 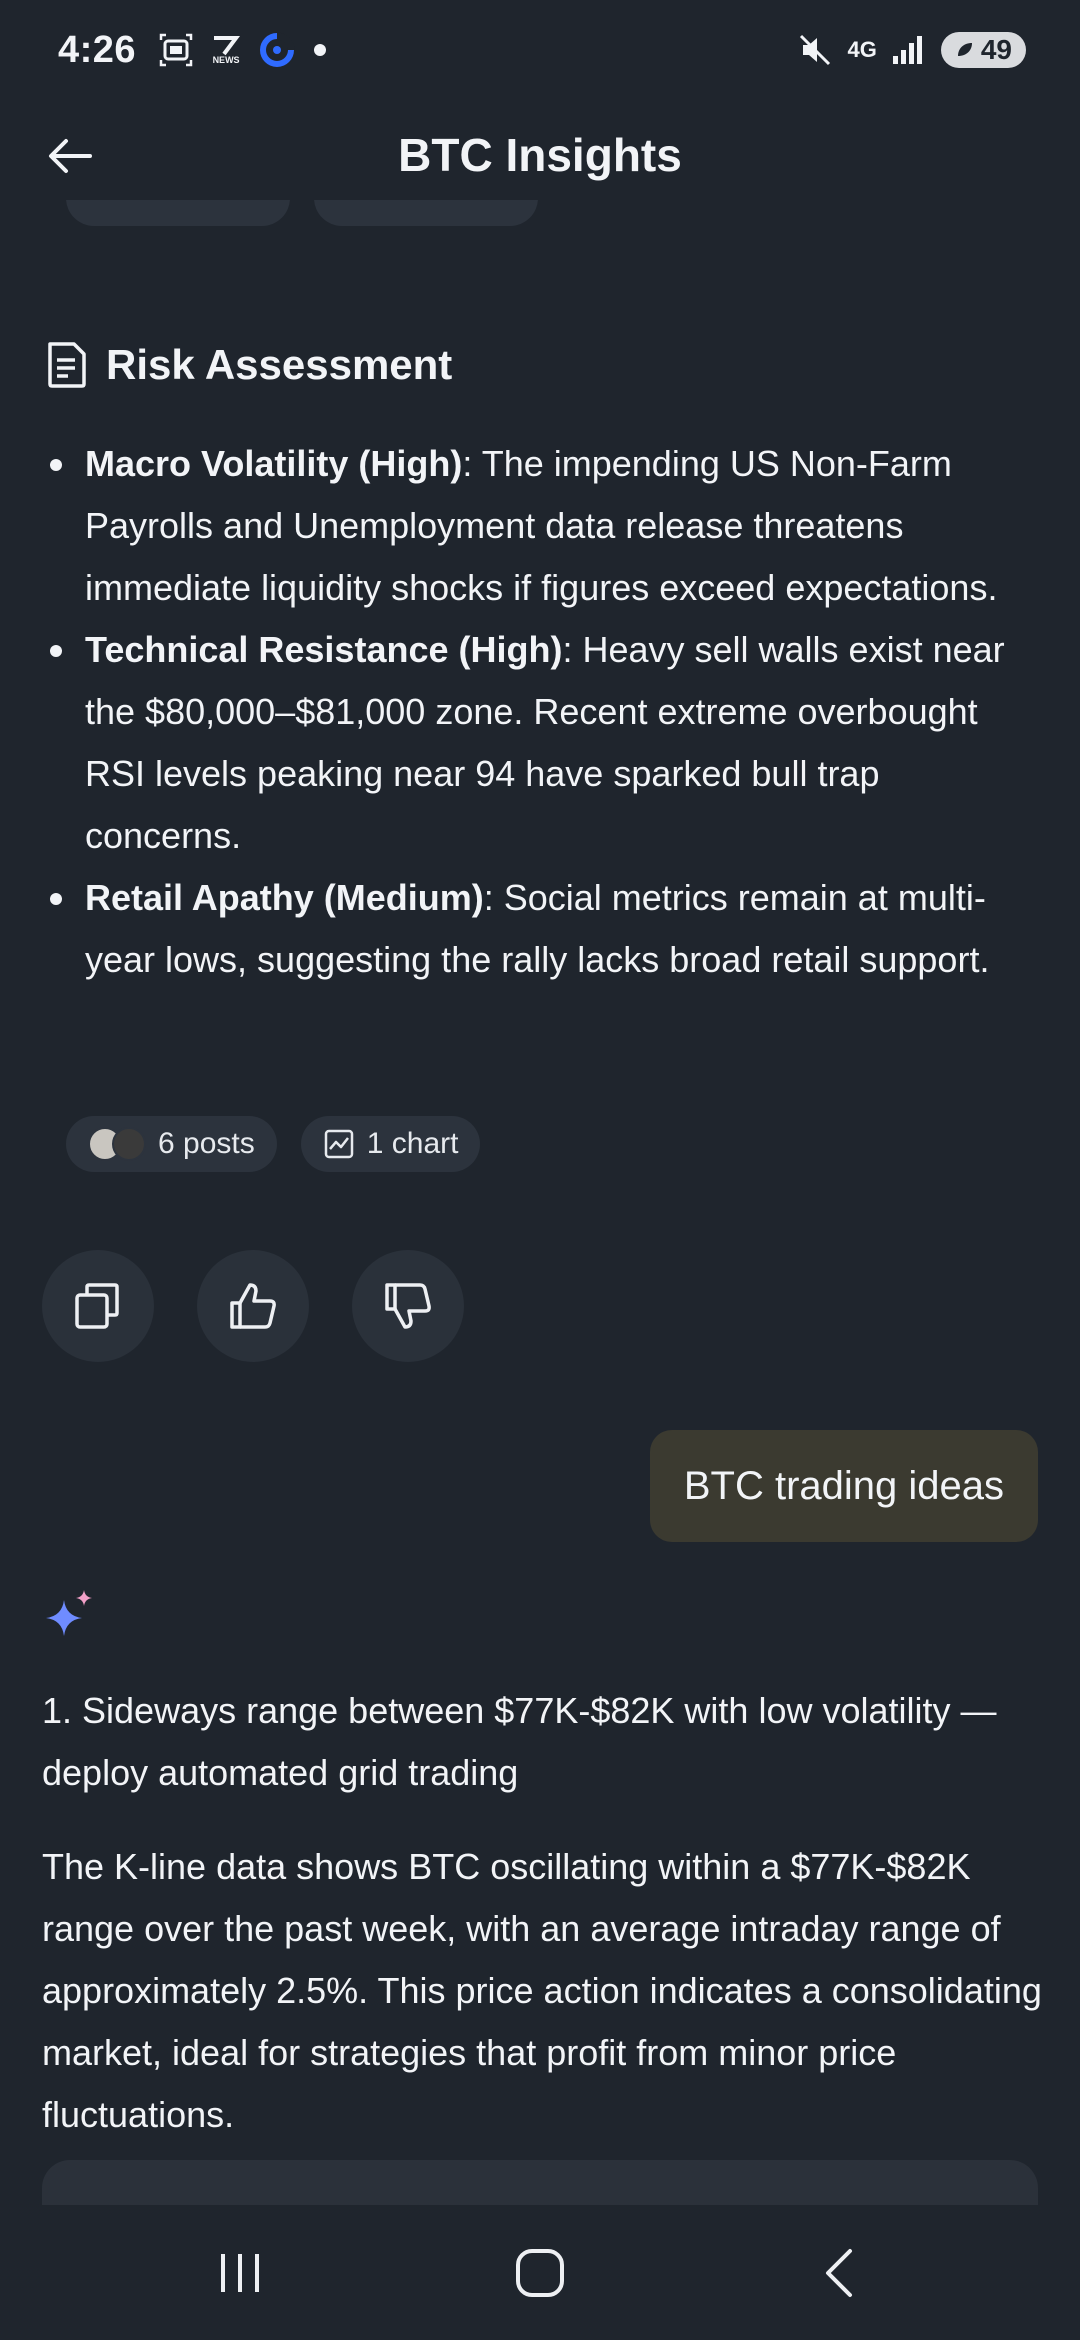 What do you see at coordinates (279, 364) in the screenshot?
I see `section-title-text: Risk Assessment` at bounding box center [279, 364].